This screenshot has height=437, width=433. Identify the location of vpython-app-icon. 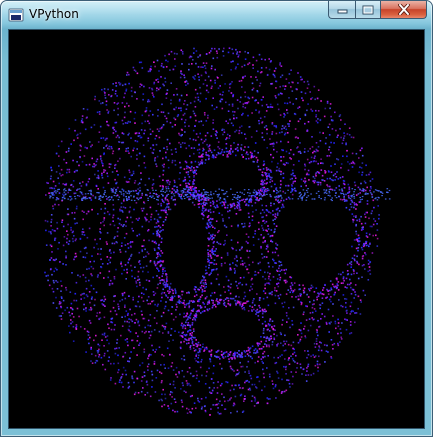
(16, 15).